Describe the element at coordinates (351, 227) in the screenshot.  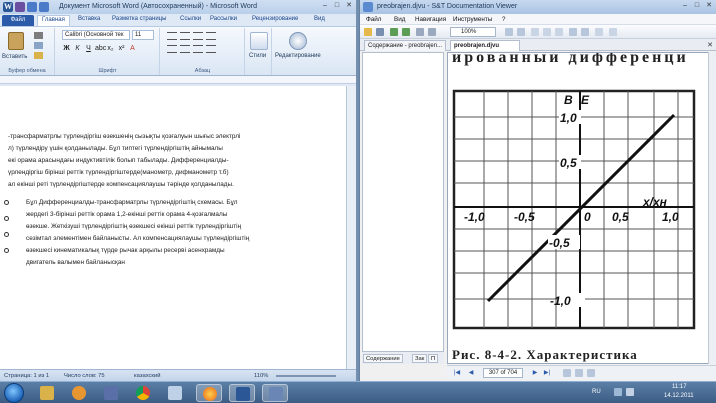
I see `word-vertical-scrollbar` at that location.